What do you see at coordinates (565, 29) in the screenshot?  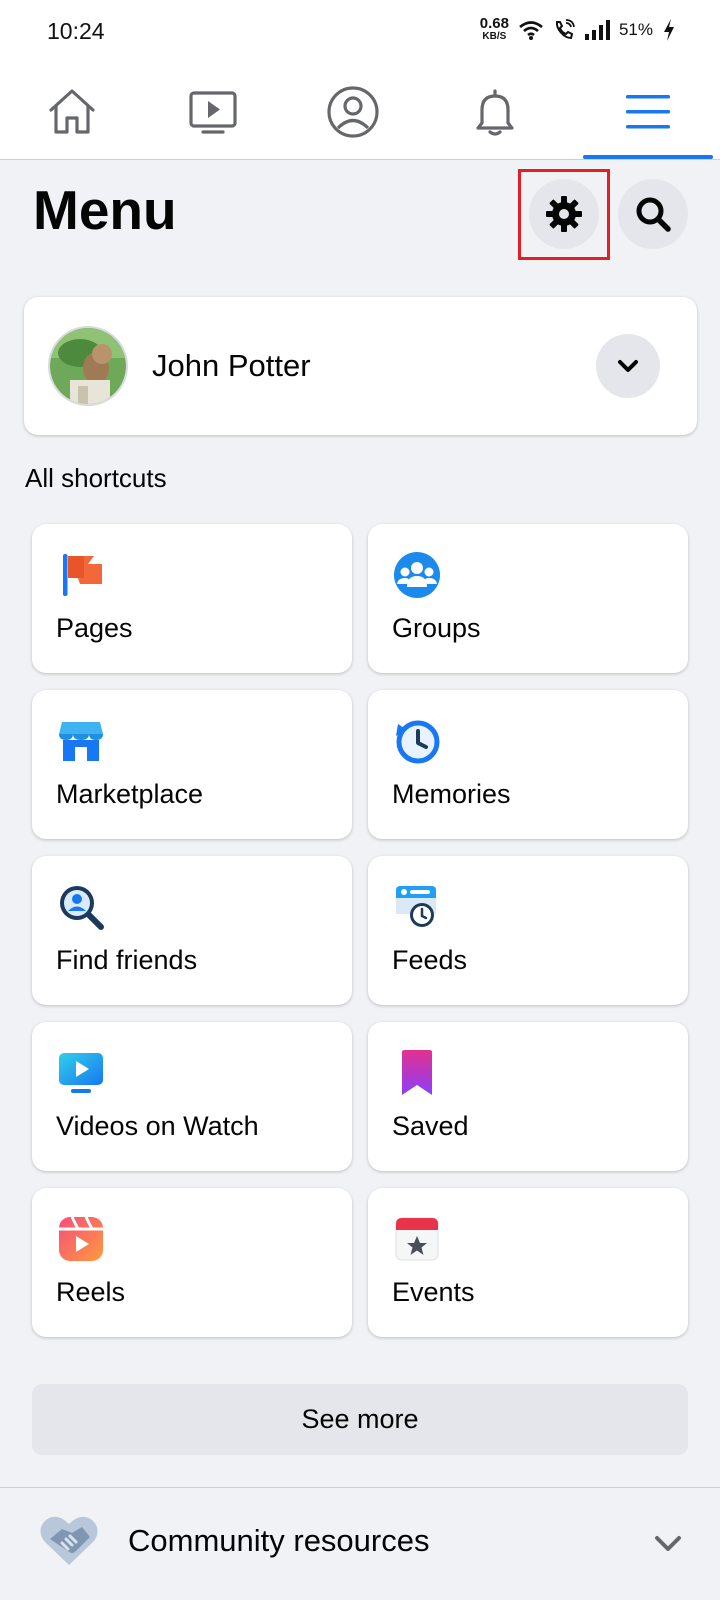 I see `wifi-call-icon` at bounding box center [565, 29].